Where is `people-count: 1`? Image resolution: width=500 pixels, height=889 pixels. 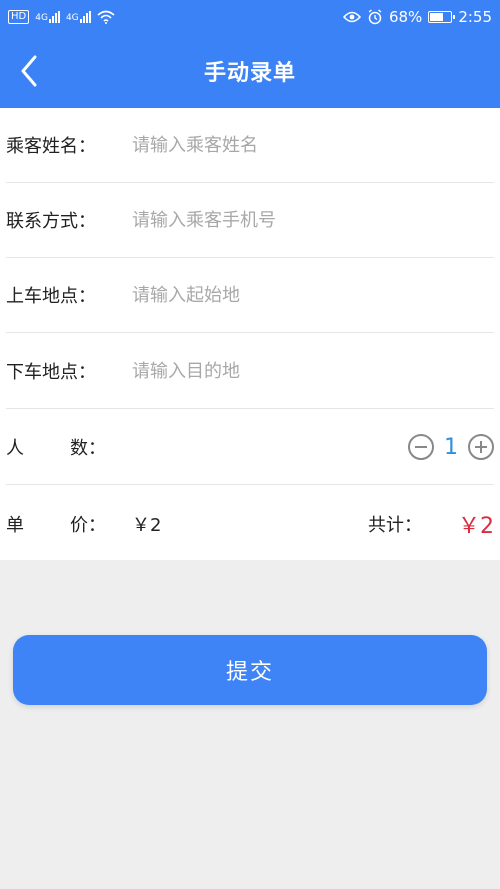 people-count: 1 is located at coordinates (451, 447).